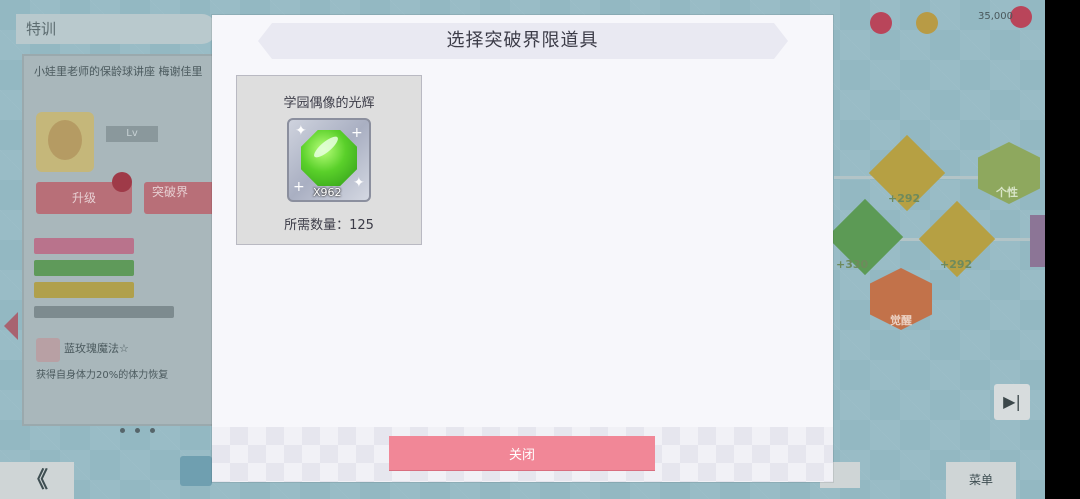  I want to click on back-button: 《, so click(37, 480).